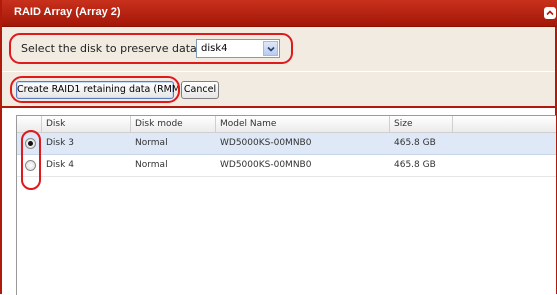  What do you see at coordinates (200, 90) in the screenshot?
I see `cancel-button: Cancel` at bounding box center [200, 90].